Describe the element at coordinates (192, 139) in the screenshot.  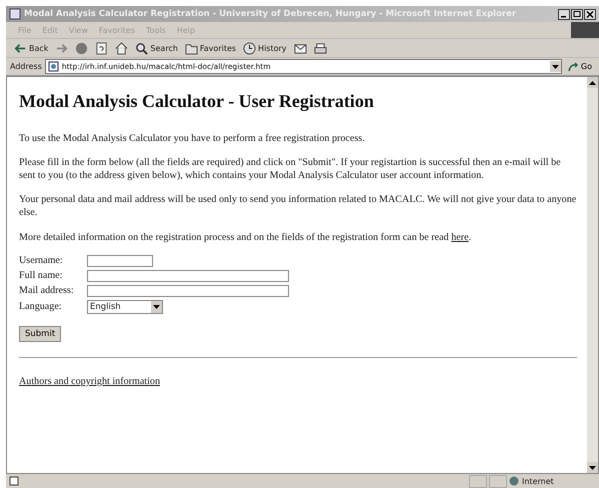
I see `paragraph: To use the Modal Analysis Calculator you have to perform a free registration process.` at that location.